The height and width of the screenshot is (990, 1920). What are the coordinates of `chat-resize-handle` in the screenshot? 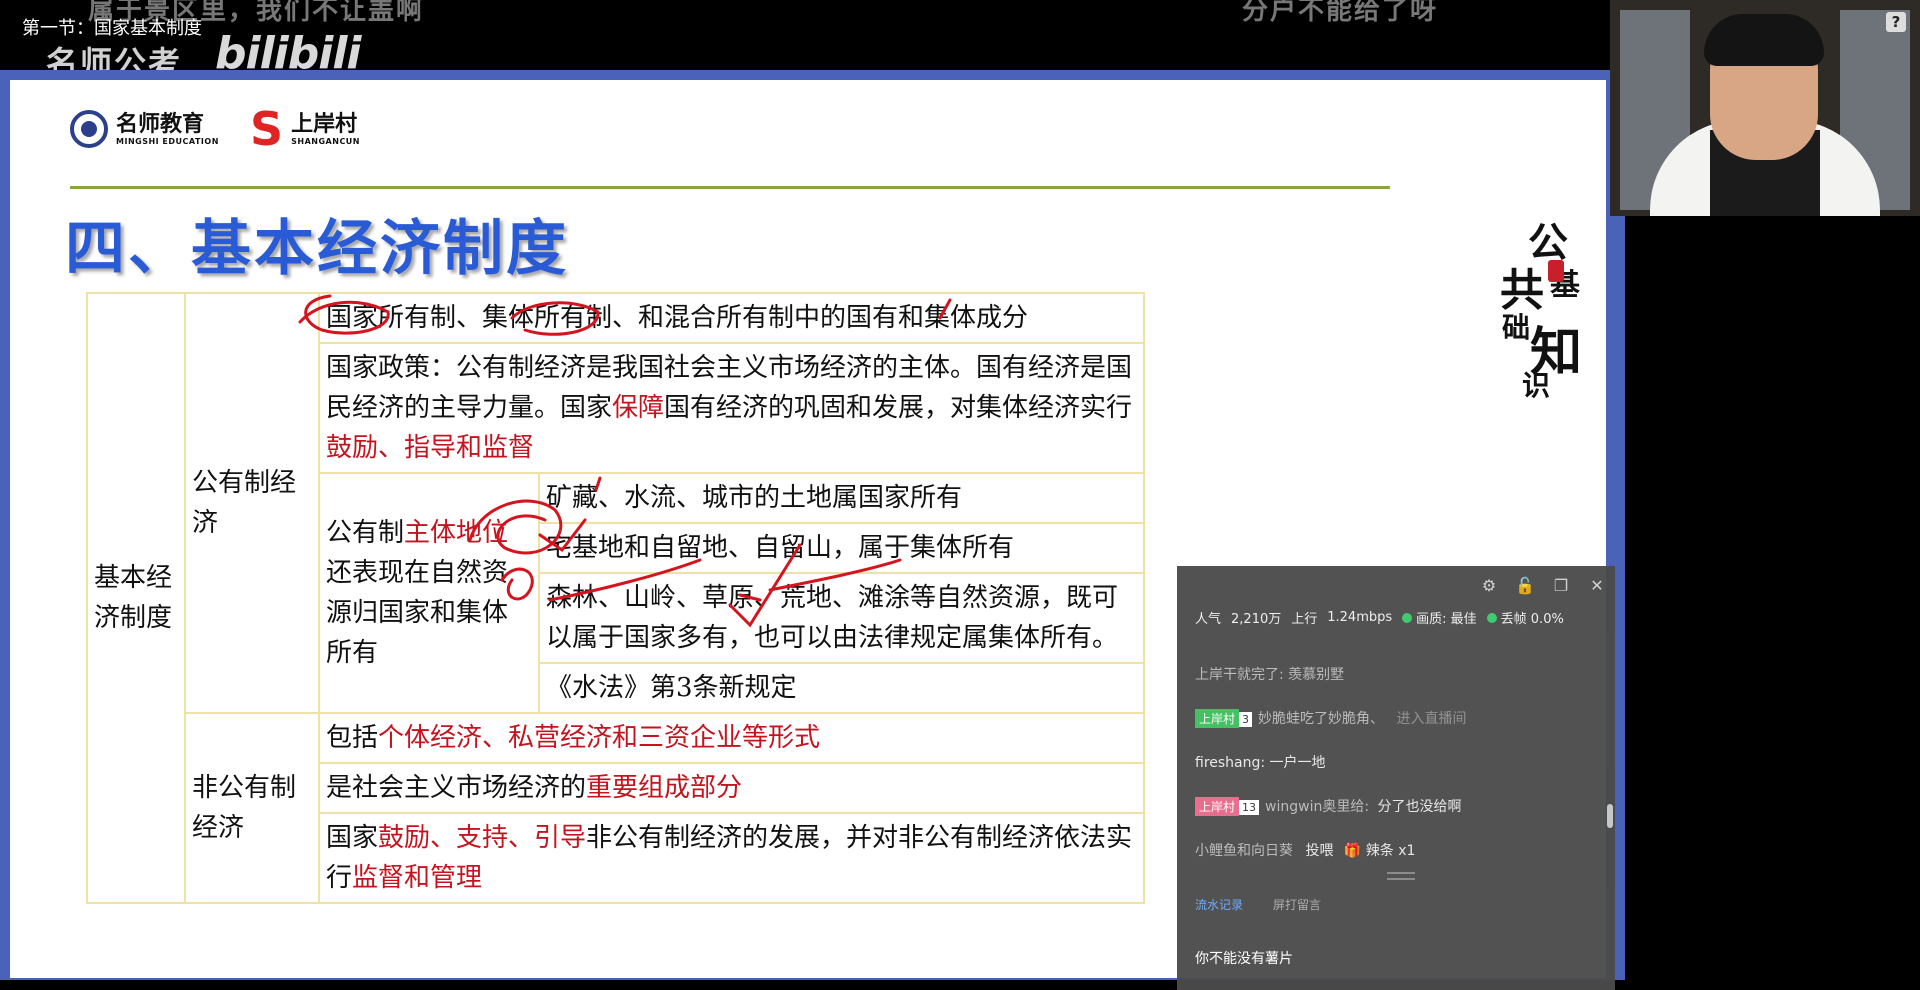 It's located at (1401, 876).